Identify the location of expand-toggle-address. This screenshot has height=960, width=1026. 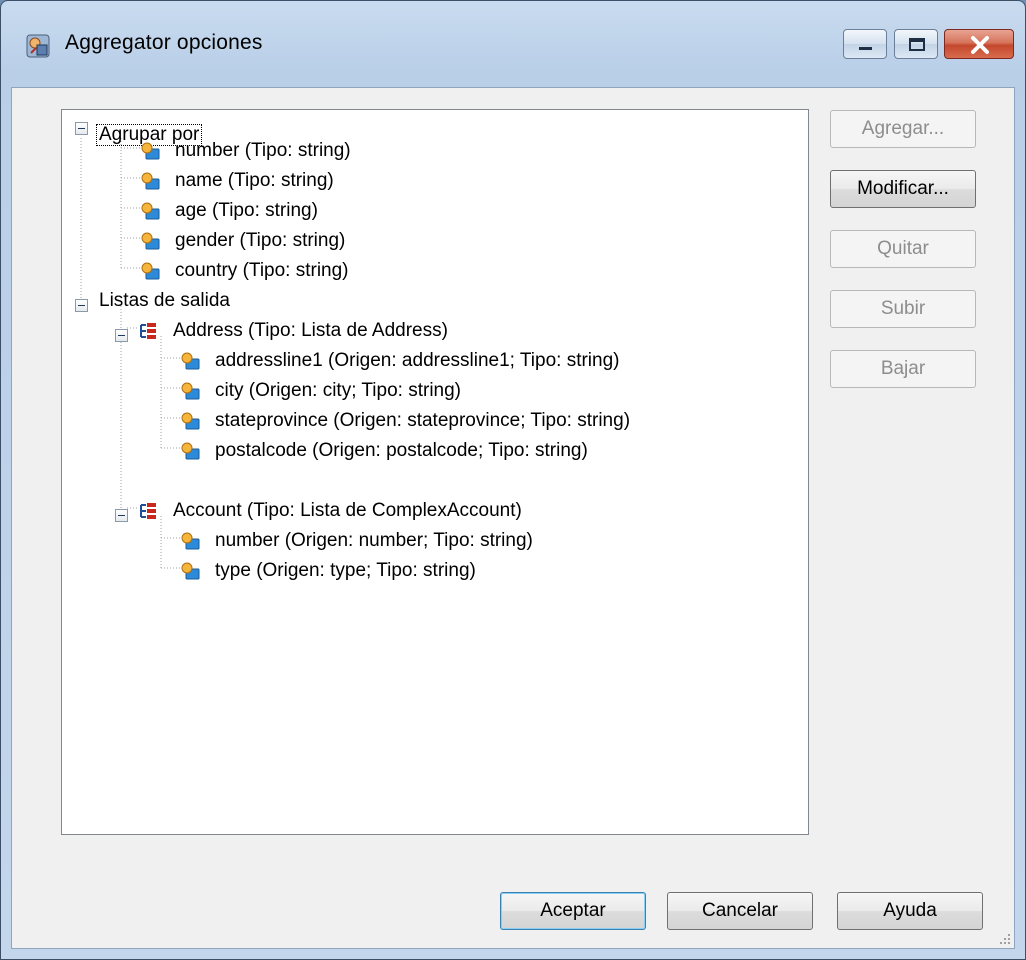
(121, 335).